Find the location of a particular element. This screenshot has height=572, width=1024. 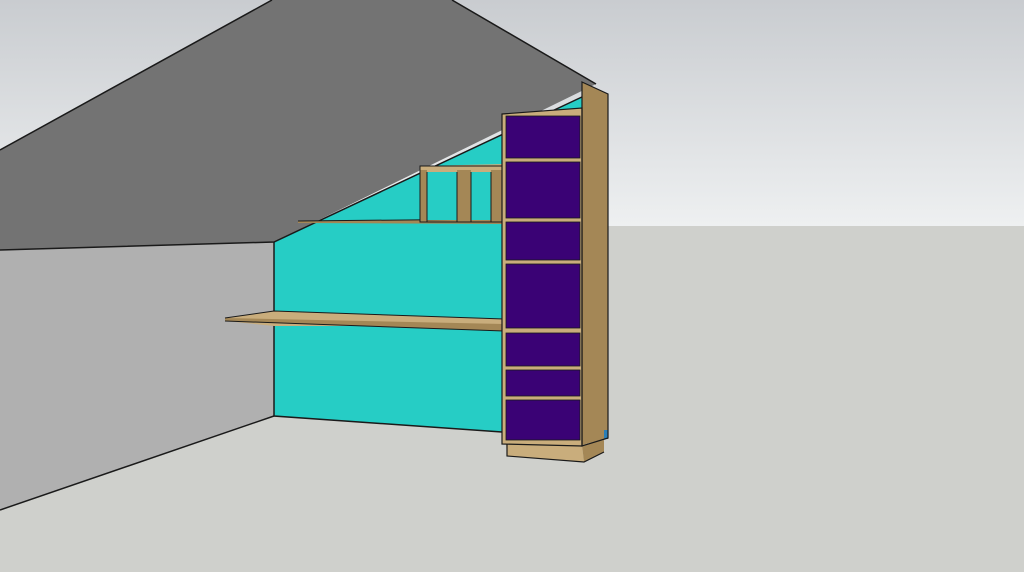

small-bookcase is located at coordinates (462, 193).